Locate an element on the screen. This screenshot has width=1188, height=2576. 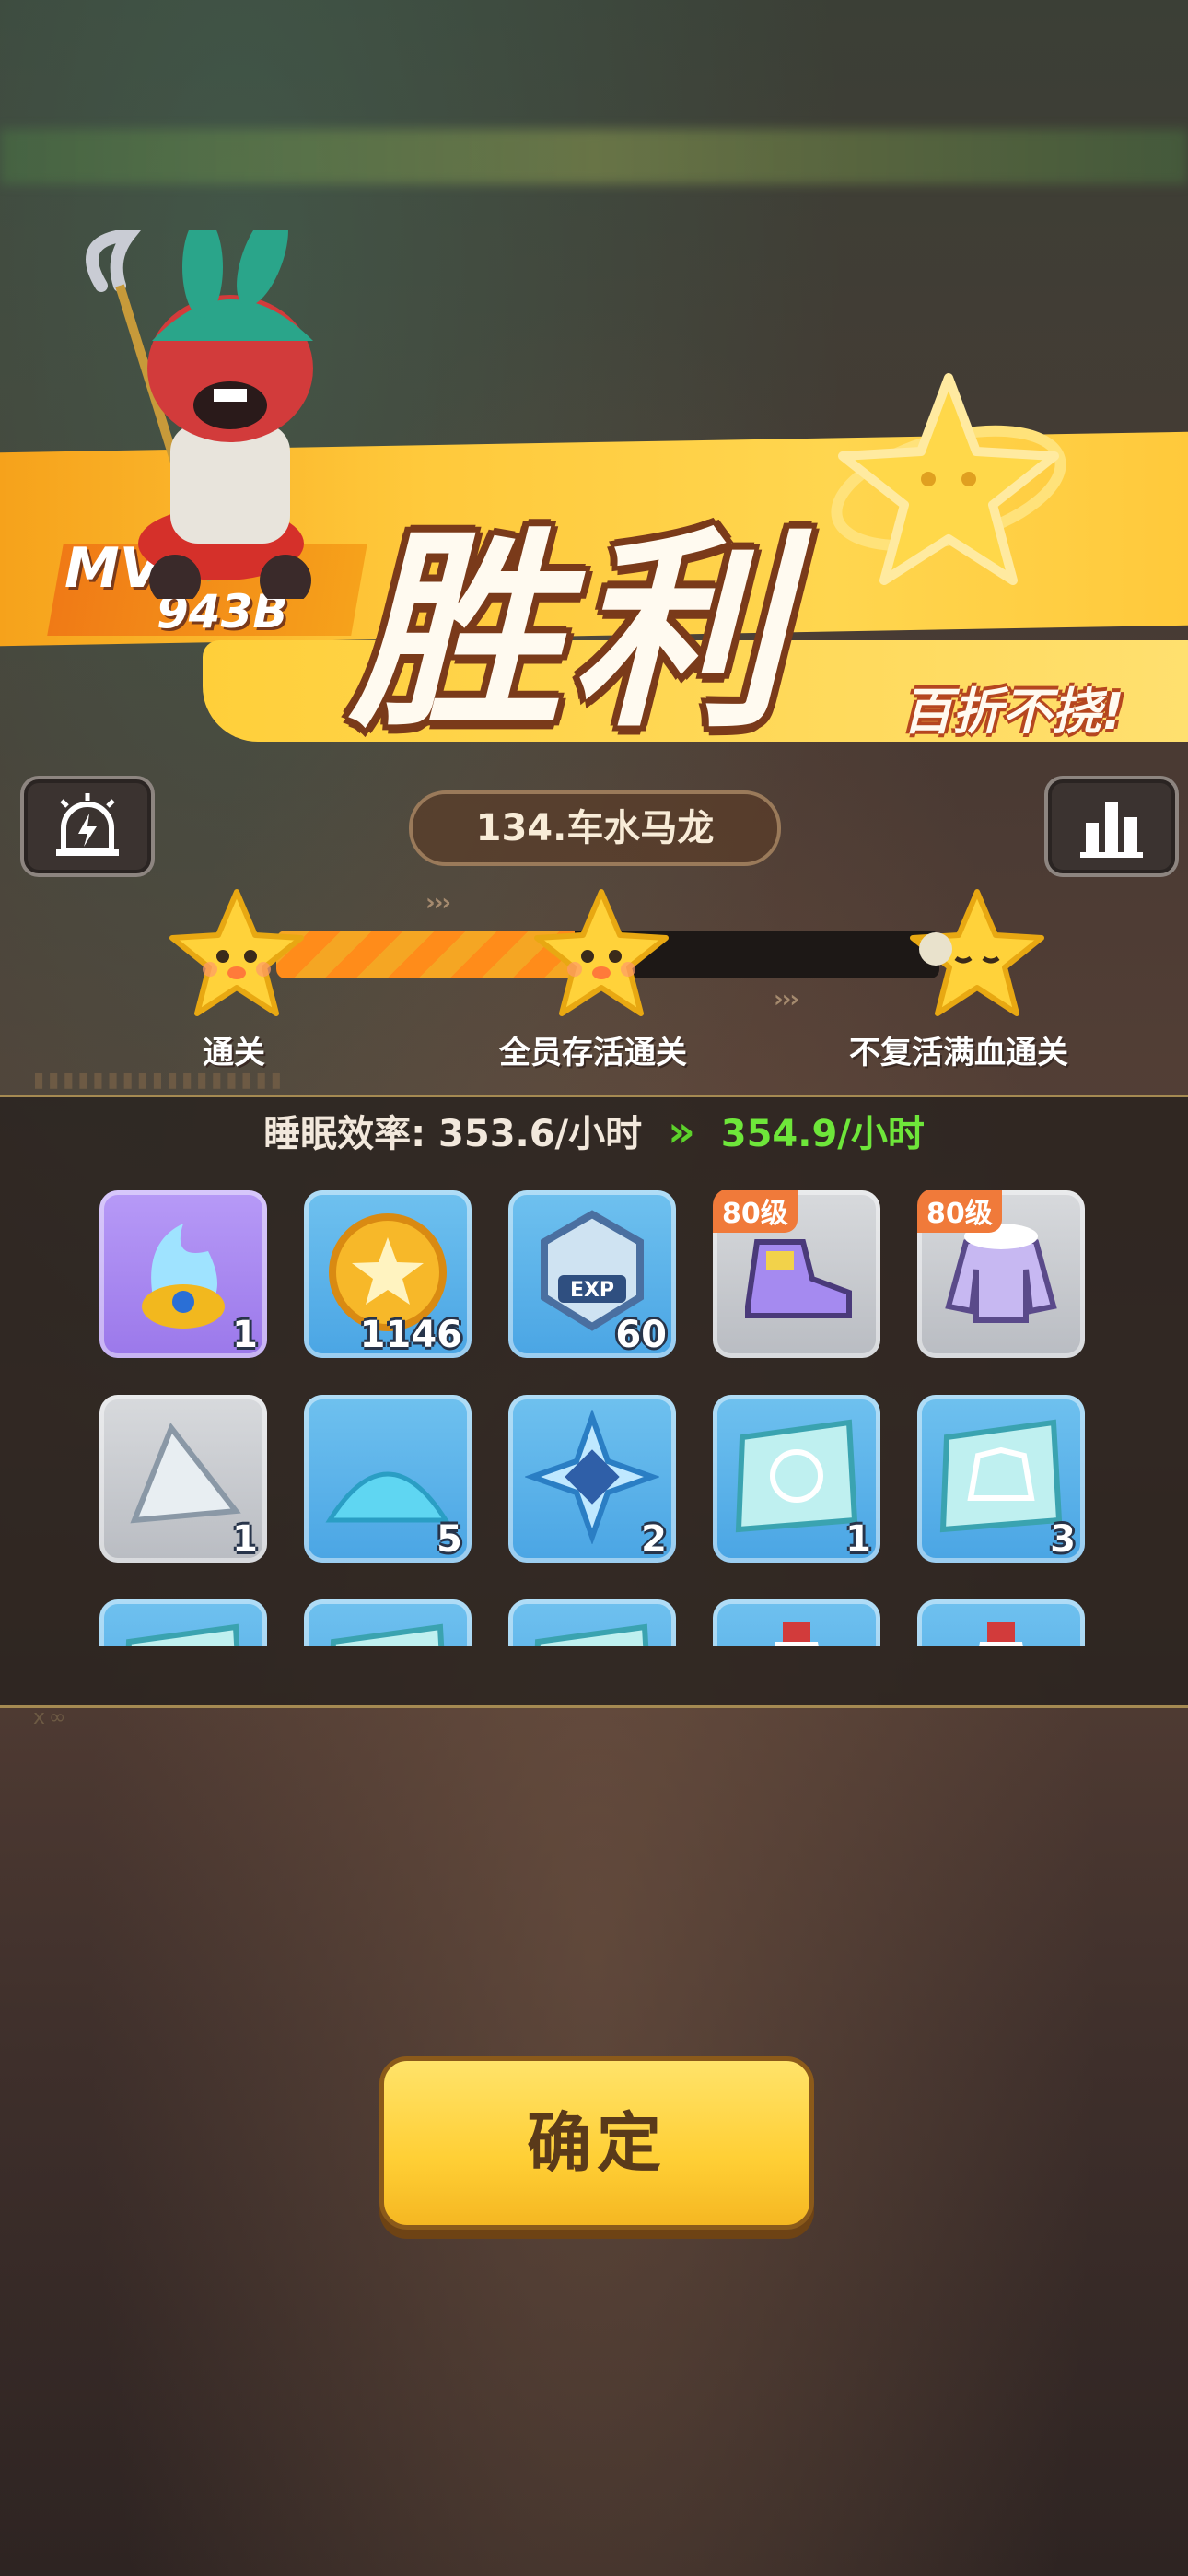
double-arrow-icon: » is located at coordinates (681, 1131).